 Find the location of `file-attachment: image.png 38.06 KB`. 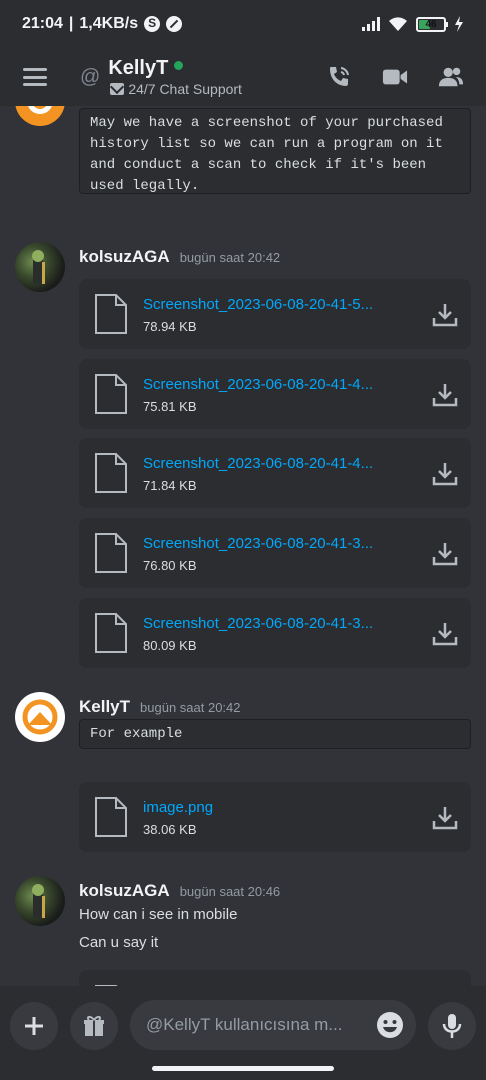

file-attachment: image.png 38.06 KB is located at coordinates (275, 817).